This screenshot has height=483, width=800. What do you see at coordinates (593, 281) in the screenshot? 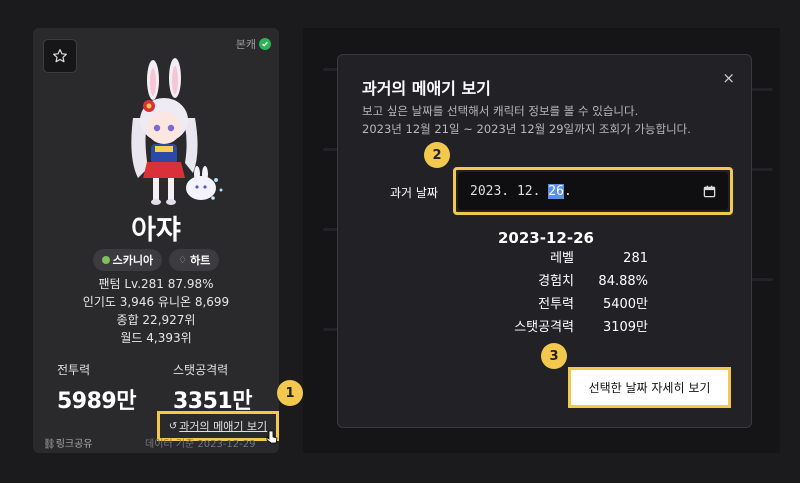
I see `result-row: 경험치 84.88%` at bounding box center [593, 281].